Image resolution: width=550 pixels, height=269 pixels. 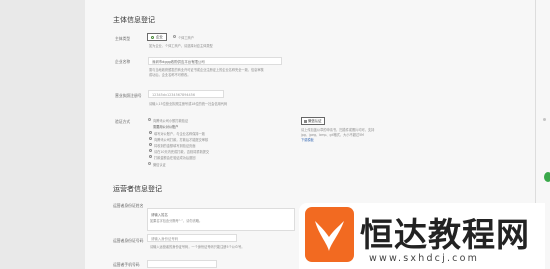 I want to click on fish-tail-icon, so click(x=329, y=236).